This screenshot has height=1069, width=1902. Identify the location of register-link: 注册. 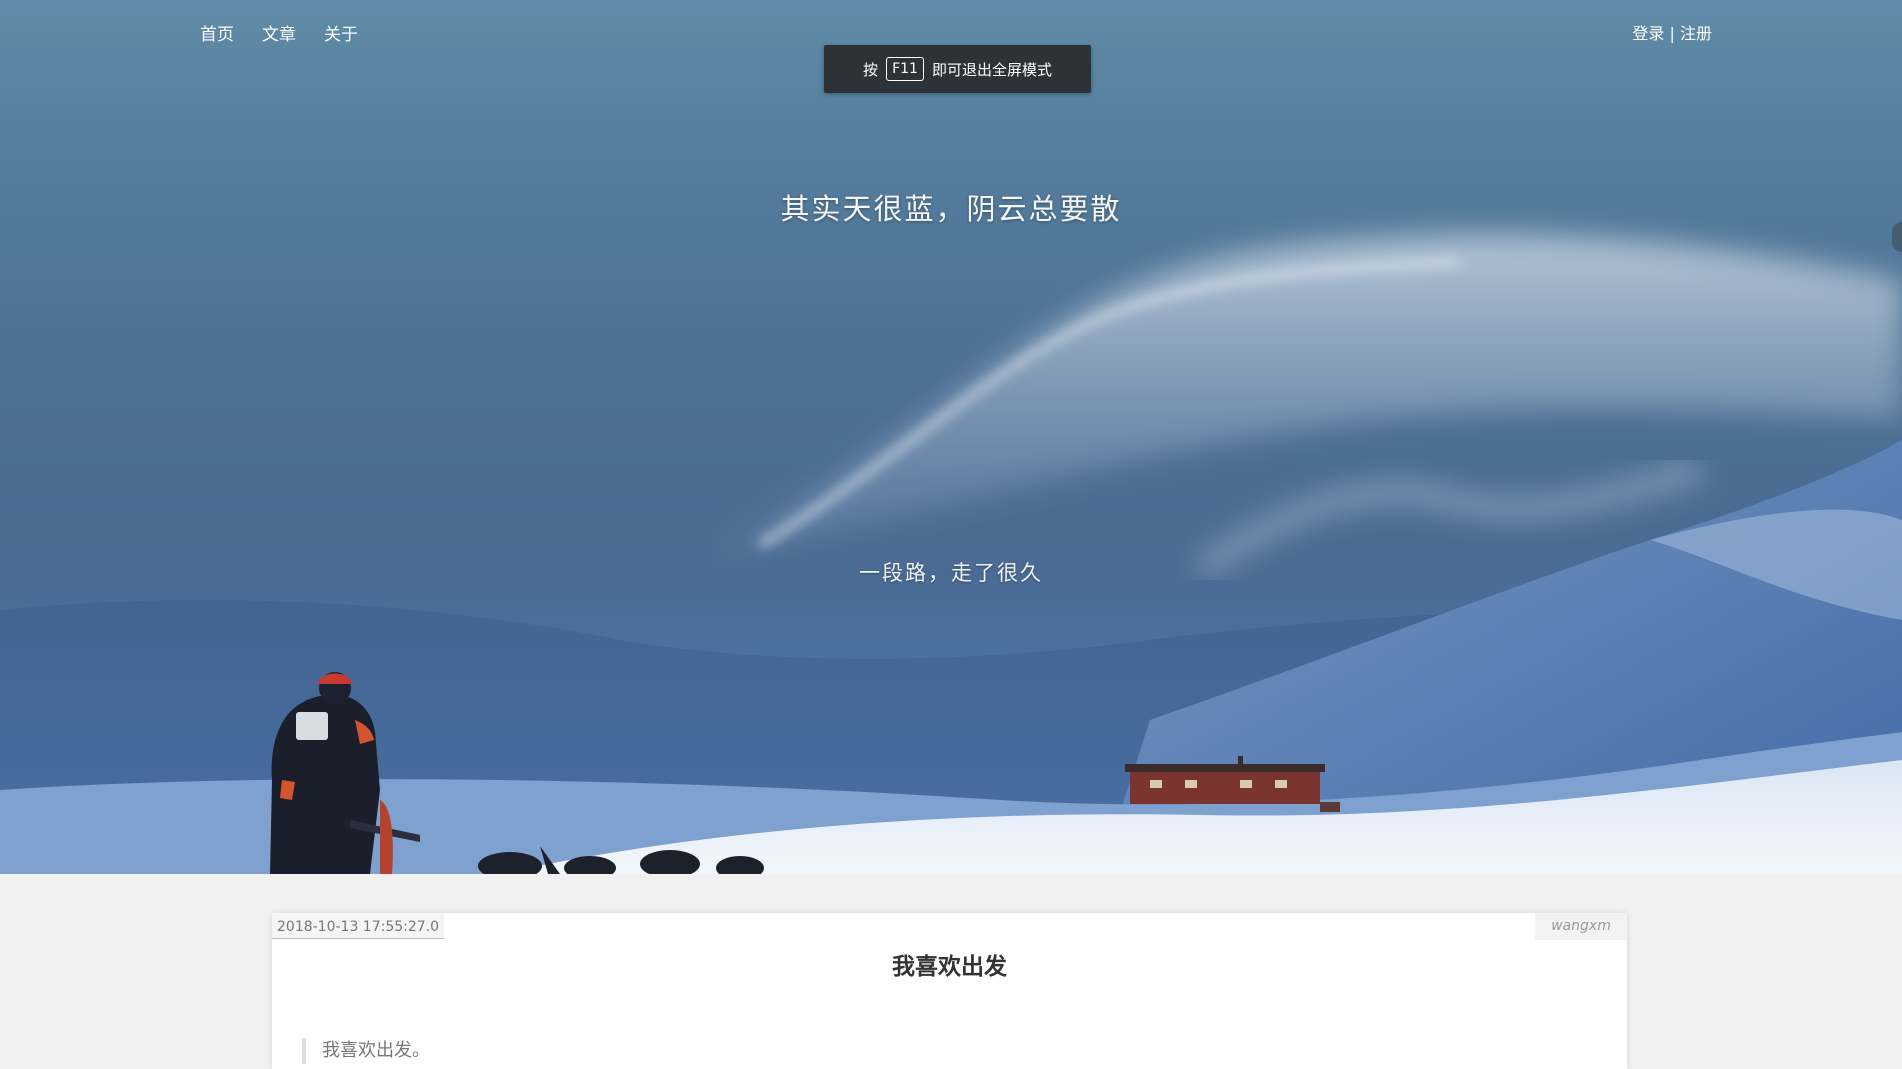
(1696, 33).